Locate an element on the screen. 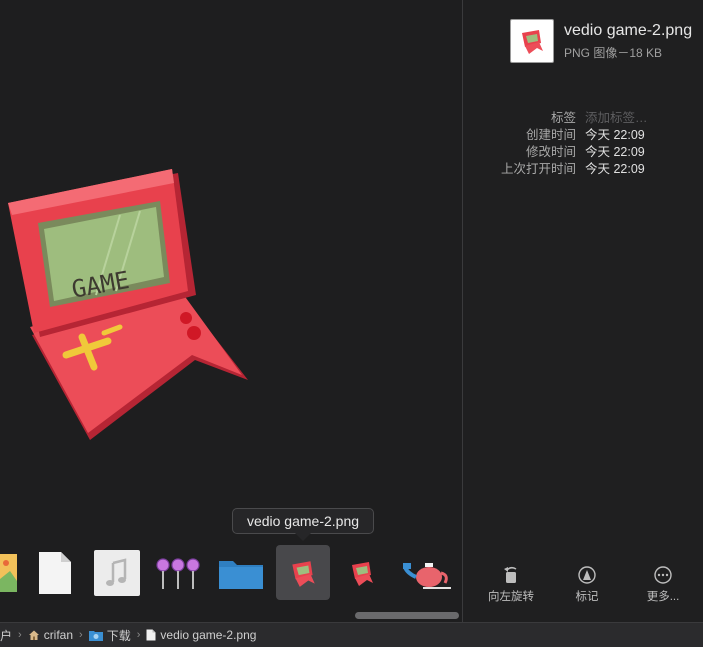 The width and height of the screenshot is (703, 647). path-item-file: vedio game-2.png is located at coordinates (201, 635).